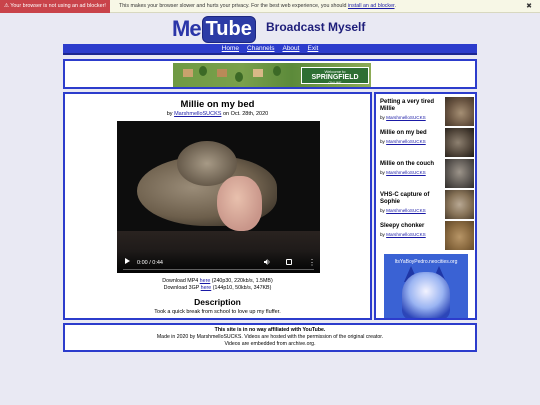 The height and width of the screenshot is (405, 540). I want to click on related-video-title: Millie on the couch, so click(412, 164).